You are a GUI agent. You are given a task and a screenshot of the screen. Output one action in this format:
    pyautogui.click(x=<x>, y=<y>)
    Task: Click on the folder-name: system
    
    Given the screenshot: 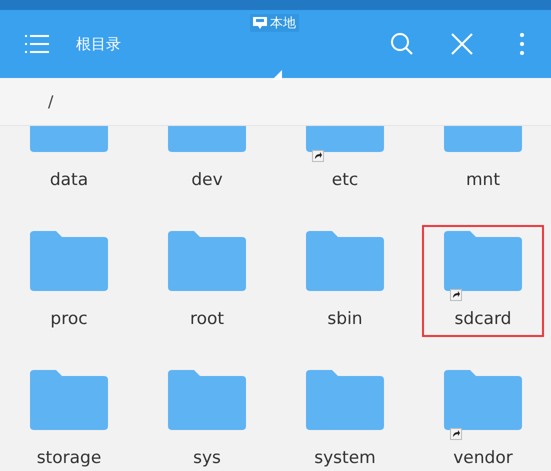 What is the action you would take?
    pyautogui.click(x=345, y=458)
    